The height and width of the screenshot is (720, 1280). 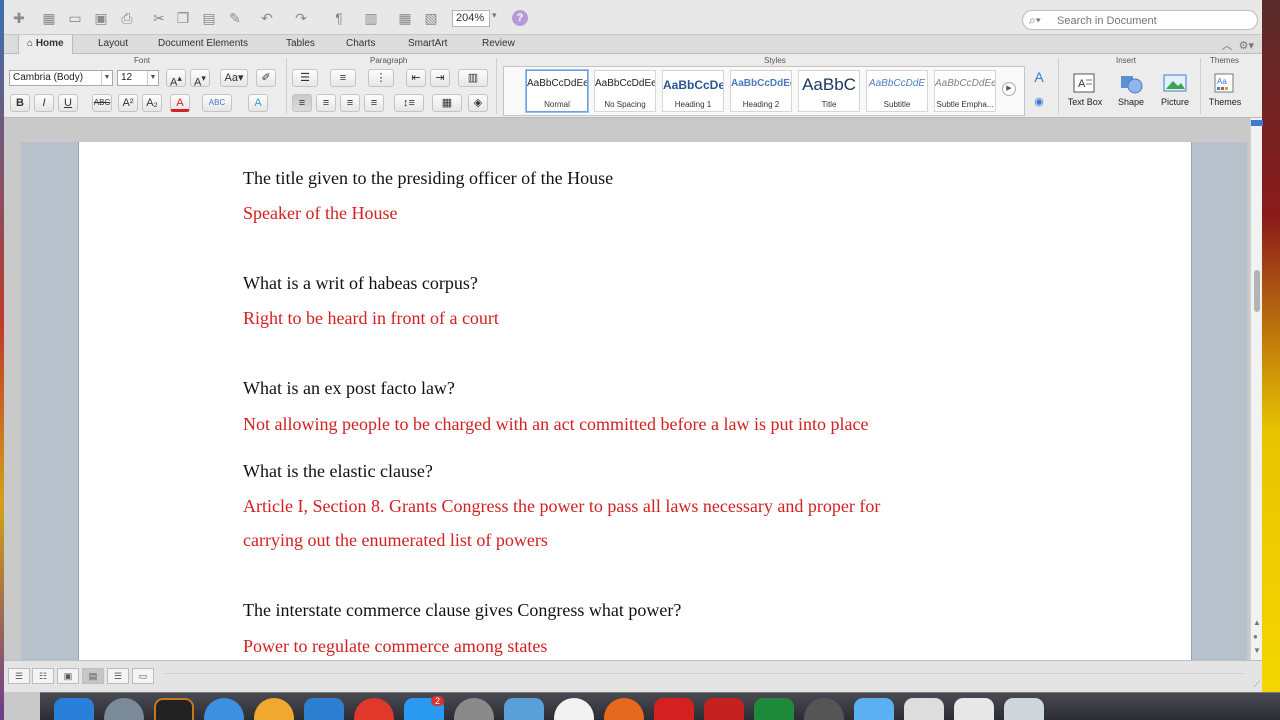 What do you see at coordinates (416, 78) in the screenshot?
I see `decrease-indent-icon: ⇤` at bounding box center [416, 78].